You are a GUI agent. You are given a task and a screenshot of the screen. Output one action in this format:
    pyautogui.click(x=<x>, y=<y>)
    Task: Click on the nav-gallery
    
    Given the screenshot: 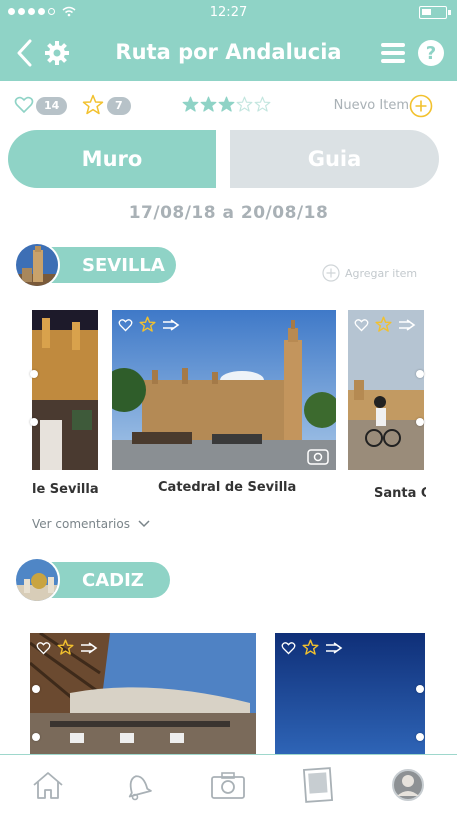 What is the action you would take?
    pyautogui.click(x=318, y=785)
    